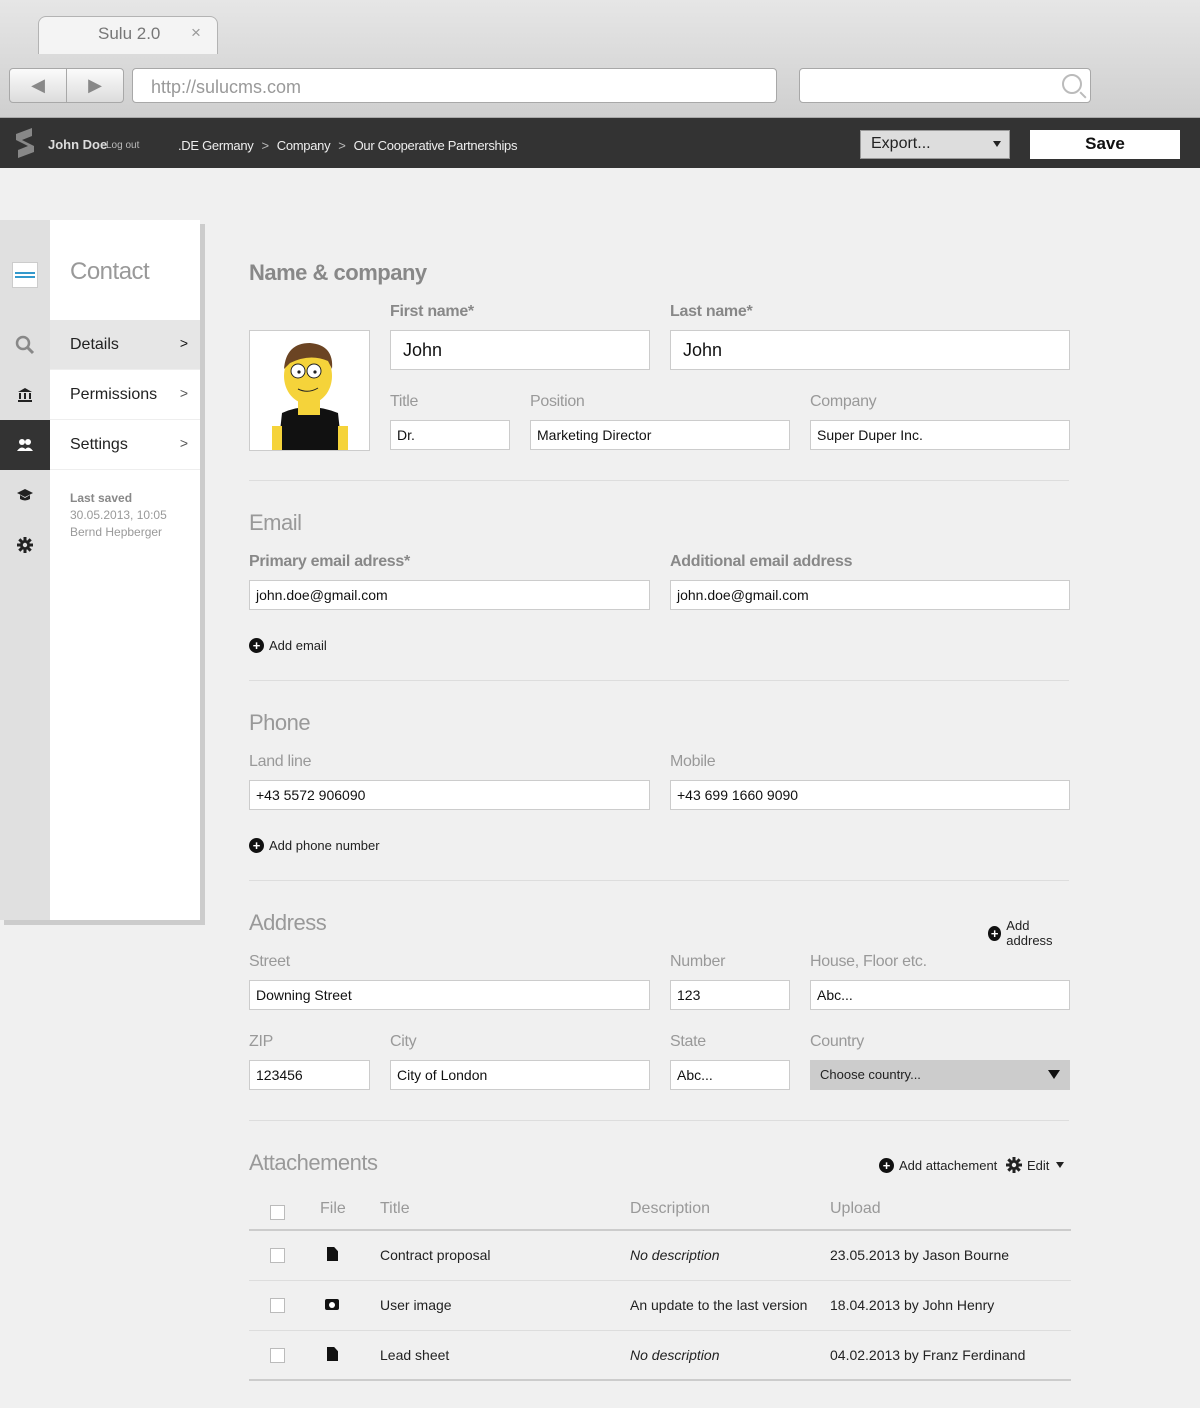 The image size is (1200, 1408). I want to click on row-title: Contract proposal, so click(435, 1255).